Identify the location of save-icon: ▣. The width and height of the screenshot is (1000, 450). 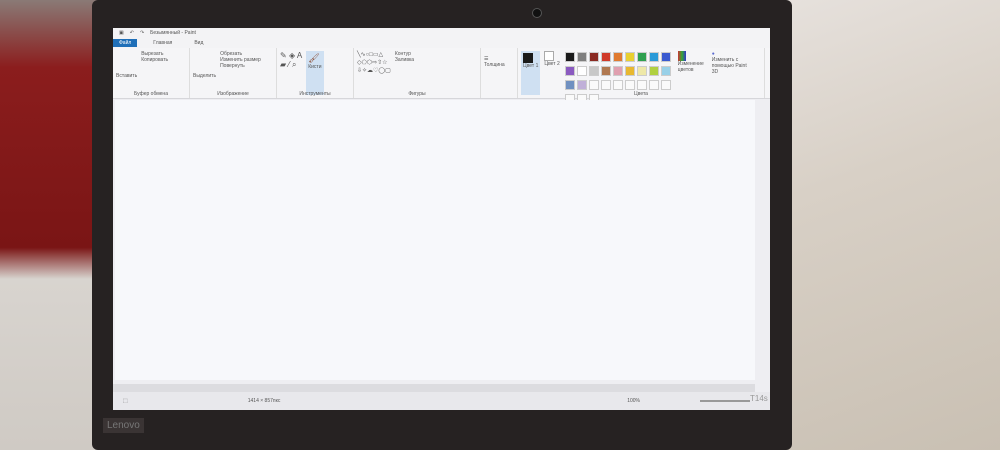
(121, 33).